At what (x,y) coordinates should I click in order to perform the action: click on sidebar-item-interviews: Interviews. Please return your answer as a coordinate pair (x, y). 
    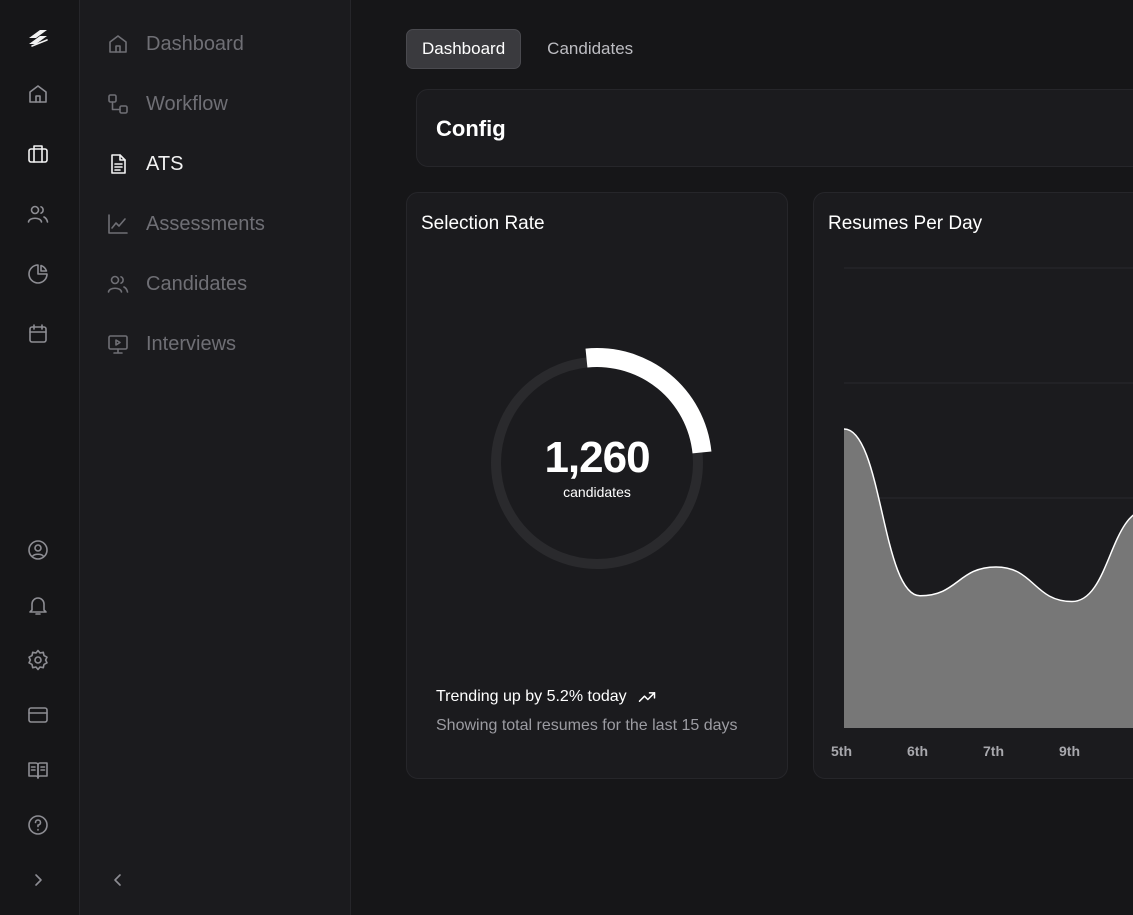
    Looking at the image, I should click on (171, 344).